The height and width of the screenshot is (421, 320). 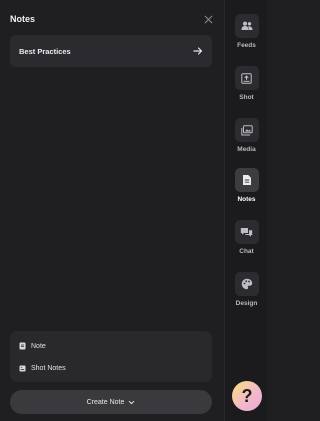 I want to click on sidebar-label: Feeds, so click(x=246, y=45).